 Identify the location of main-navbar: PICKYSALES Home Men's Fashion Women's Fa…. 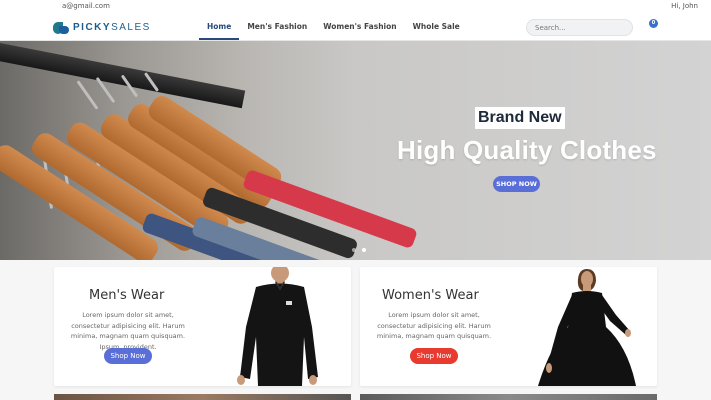
(355, 27).